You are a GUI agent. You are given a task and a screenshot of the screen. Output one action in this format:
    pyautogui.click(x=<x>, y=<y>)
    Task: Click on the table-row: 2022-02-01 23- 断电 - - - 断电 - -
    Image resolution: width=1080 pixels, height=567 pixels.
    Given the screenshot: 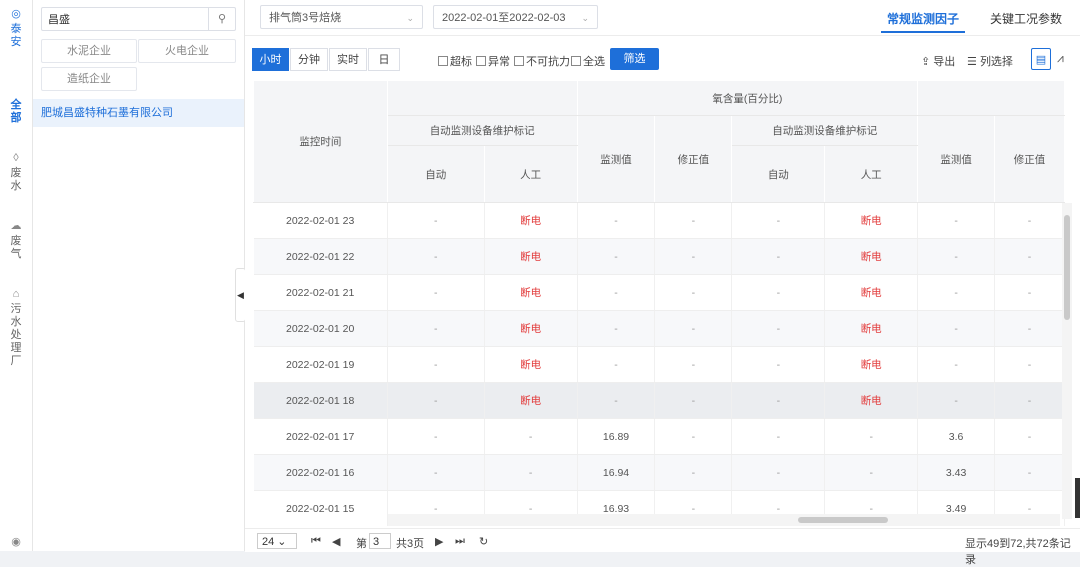 What is the action you would take?
    pyautogui.click(x=659, y=220)
    